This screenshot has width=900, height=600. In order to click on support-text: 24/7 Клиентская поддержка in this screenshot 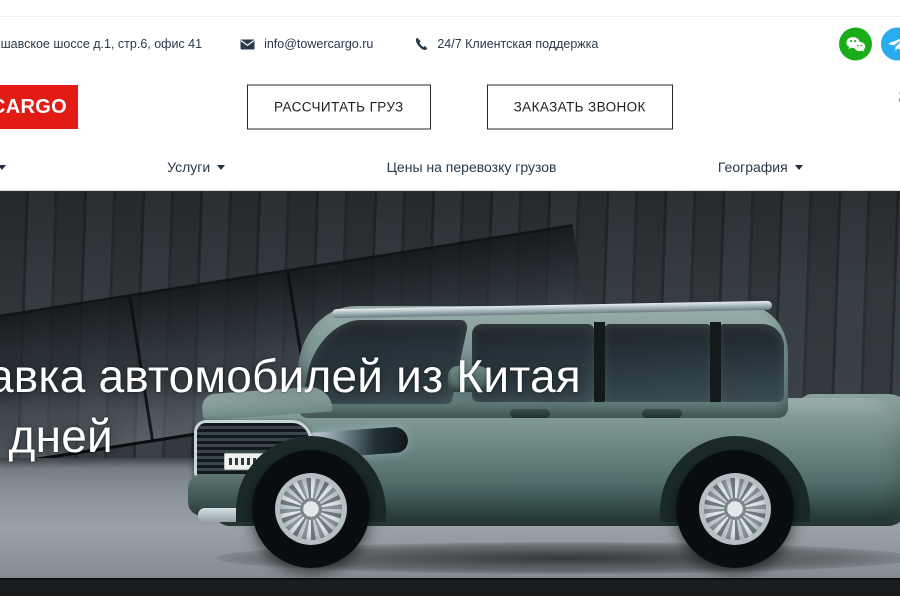, I will do `click(518, 44)`.